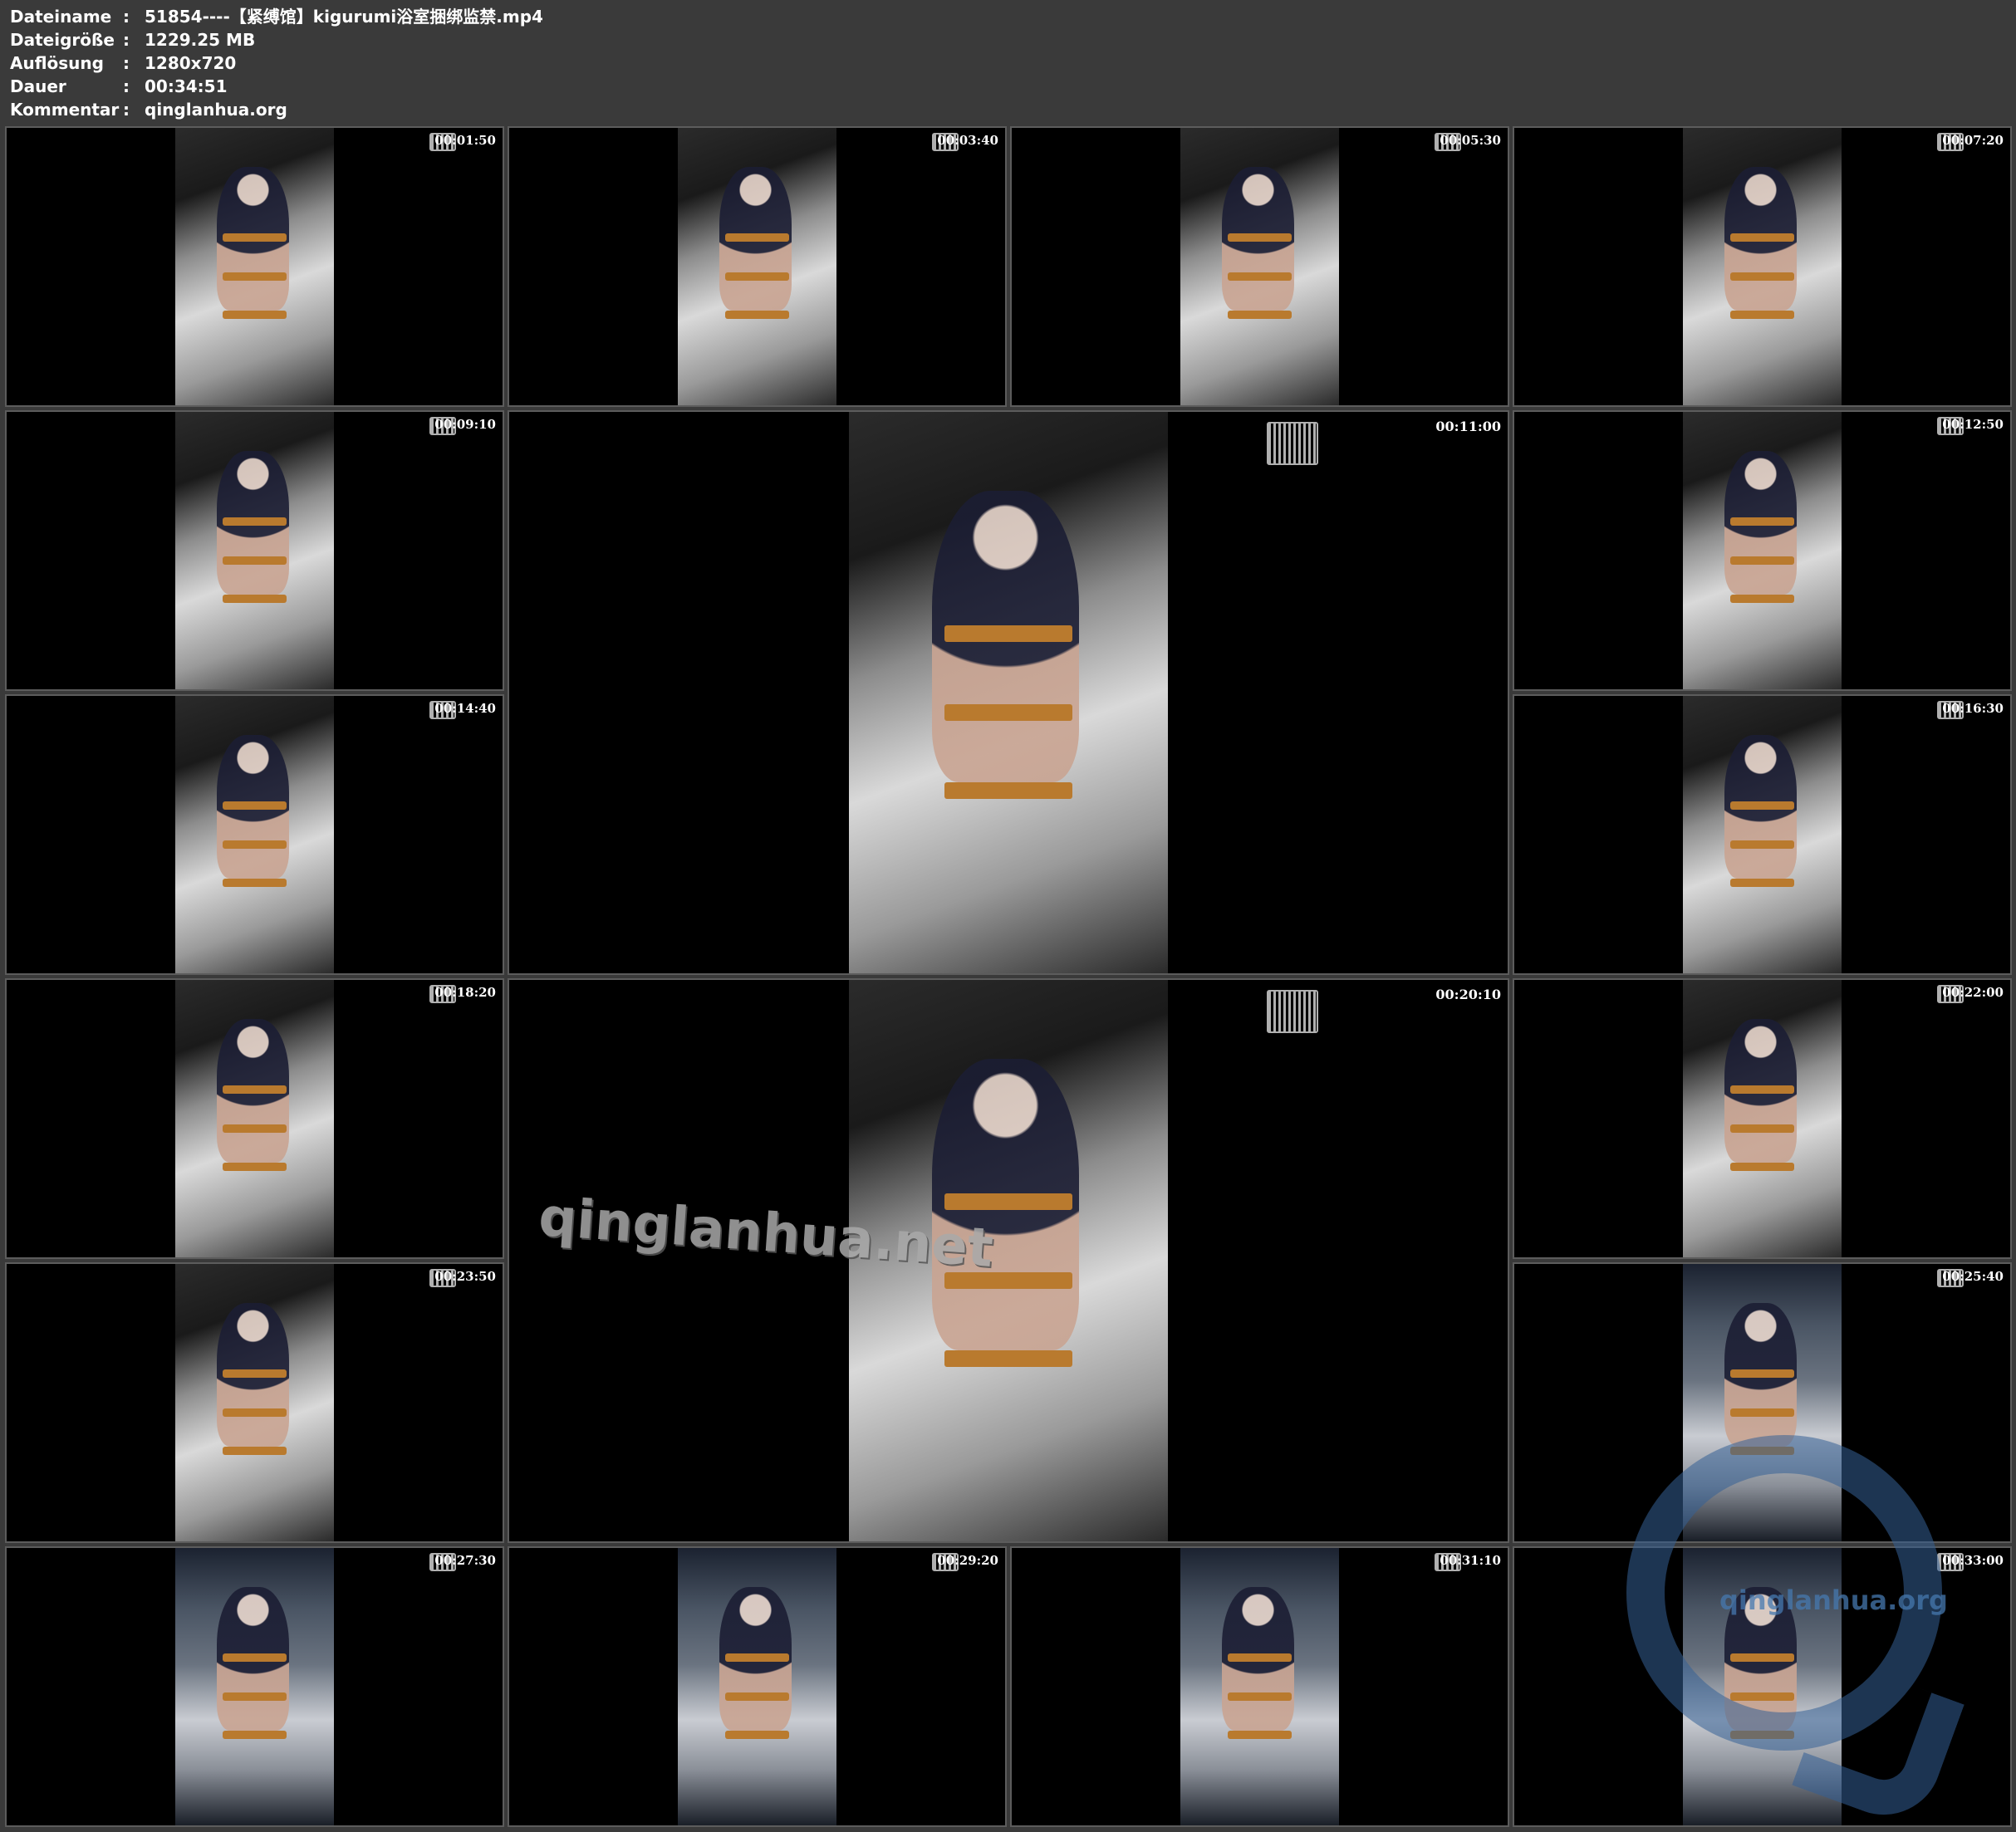 The width and height of the screenshot is (2016, 1832). I want to click on video-thumbnail: 00:18:20, so click(255, 1118).